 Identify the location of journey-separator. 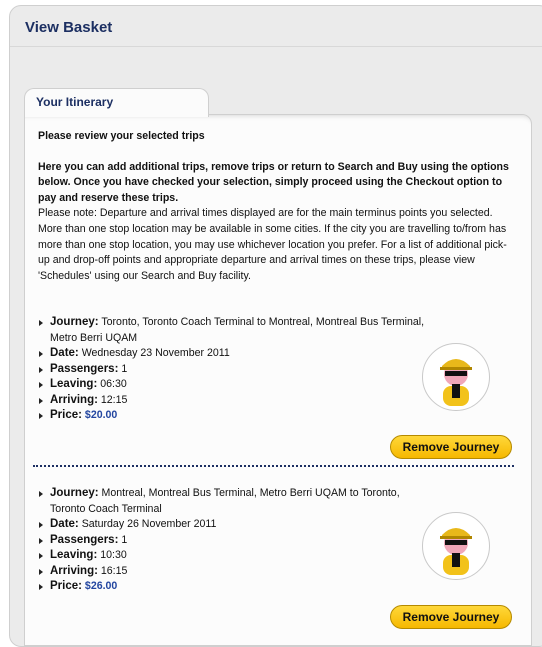
(273, 466).